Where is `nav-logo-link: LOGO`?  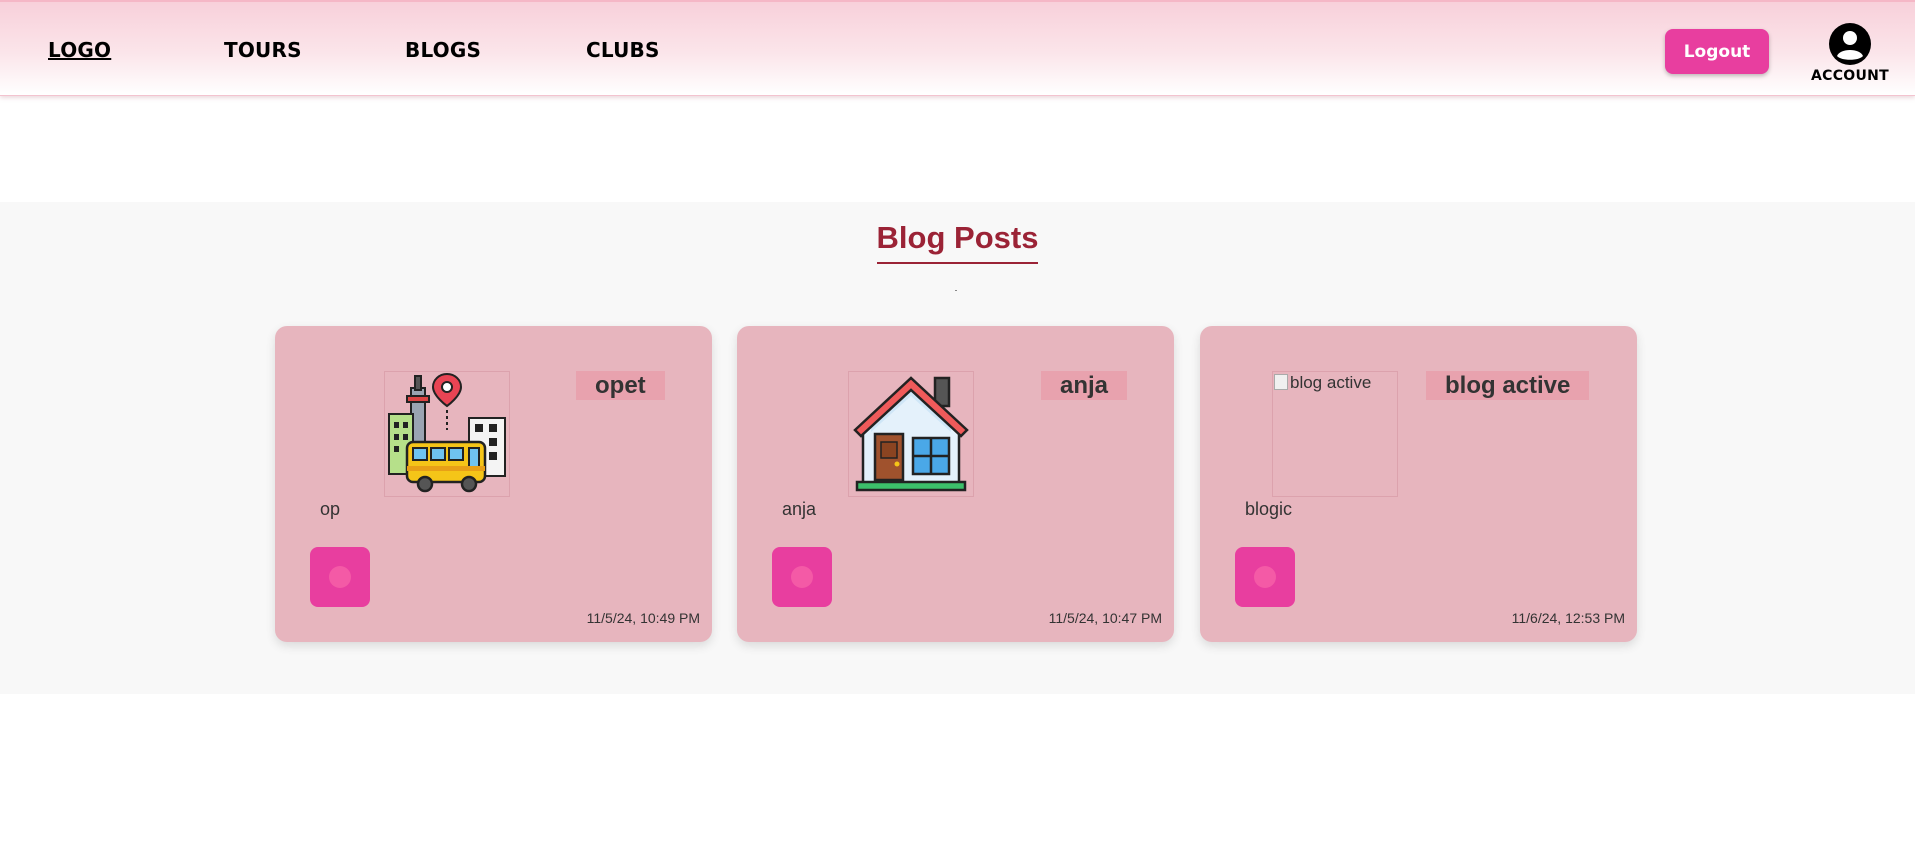 nav-logo-link: LOGO is located at coordinates (79, 50).